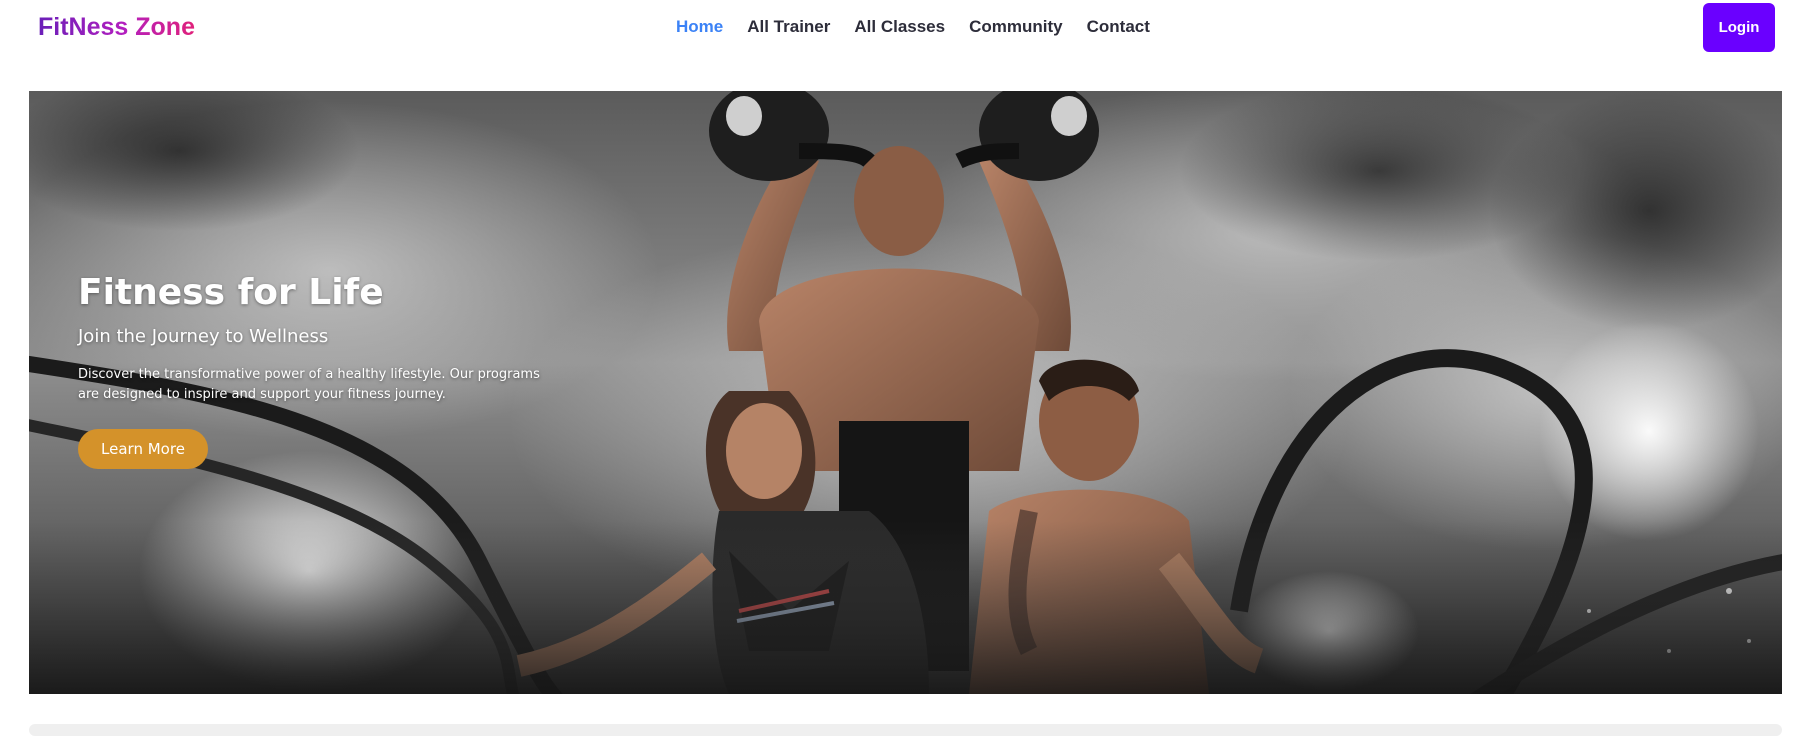 The image size is (1818, 736). I want to click on hero-subtitle: Join the Journey to Wellness, so click(203, 336).